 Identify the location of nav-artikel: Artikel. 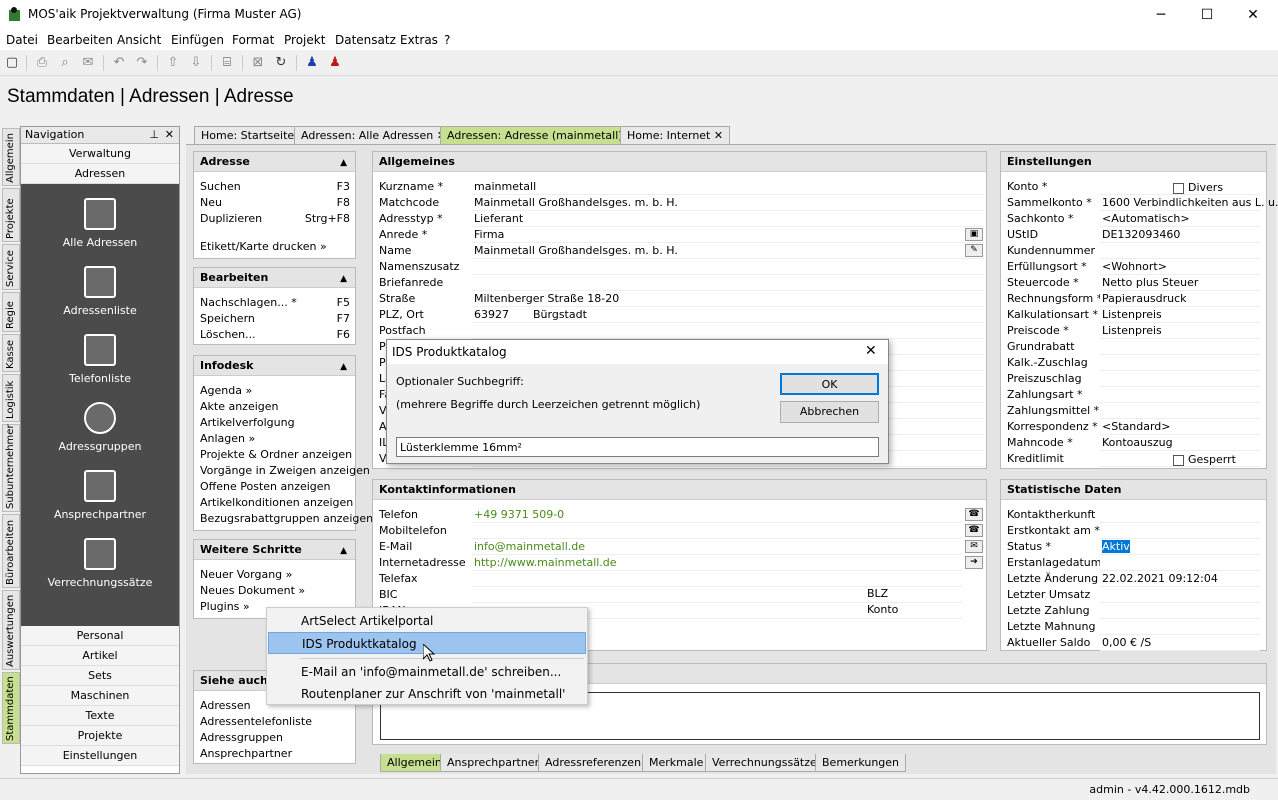
(100, 656).